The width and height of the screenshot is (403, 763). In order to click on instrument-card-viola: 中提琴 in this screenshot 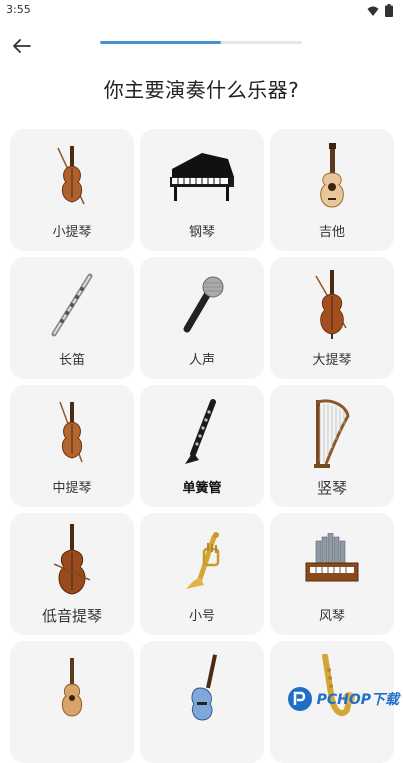, I will do `click(72, 446)`.